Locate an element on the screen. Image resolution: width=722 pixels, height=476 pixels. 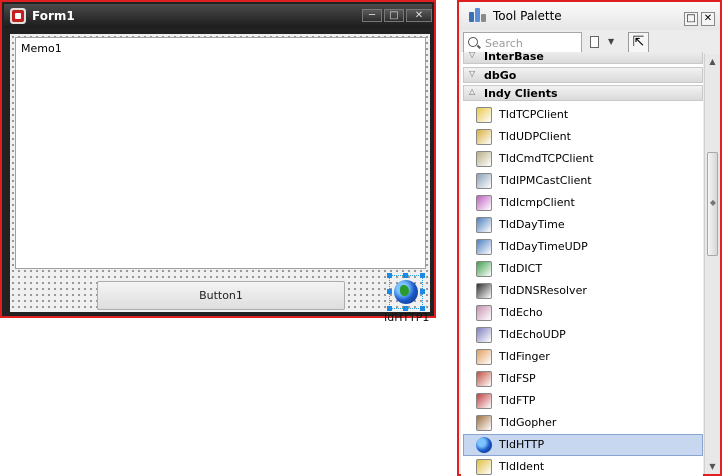
close-icon: ✕ is located at coordinates (708, 19).